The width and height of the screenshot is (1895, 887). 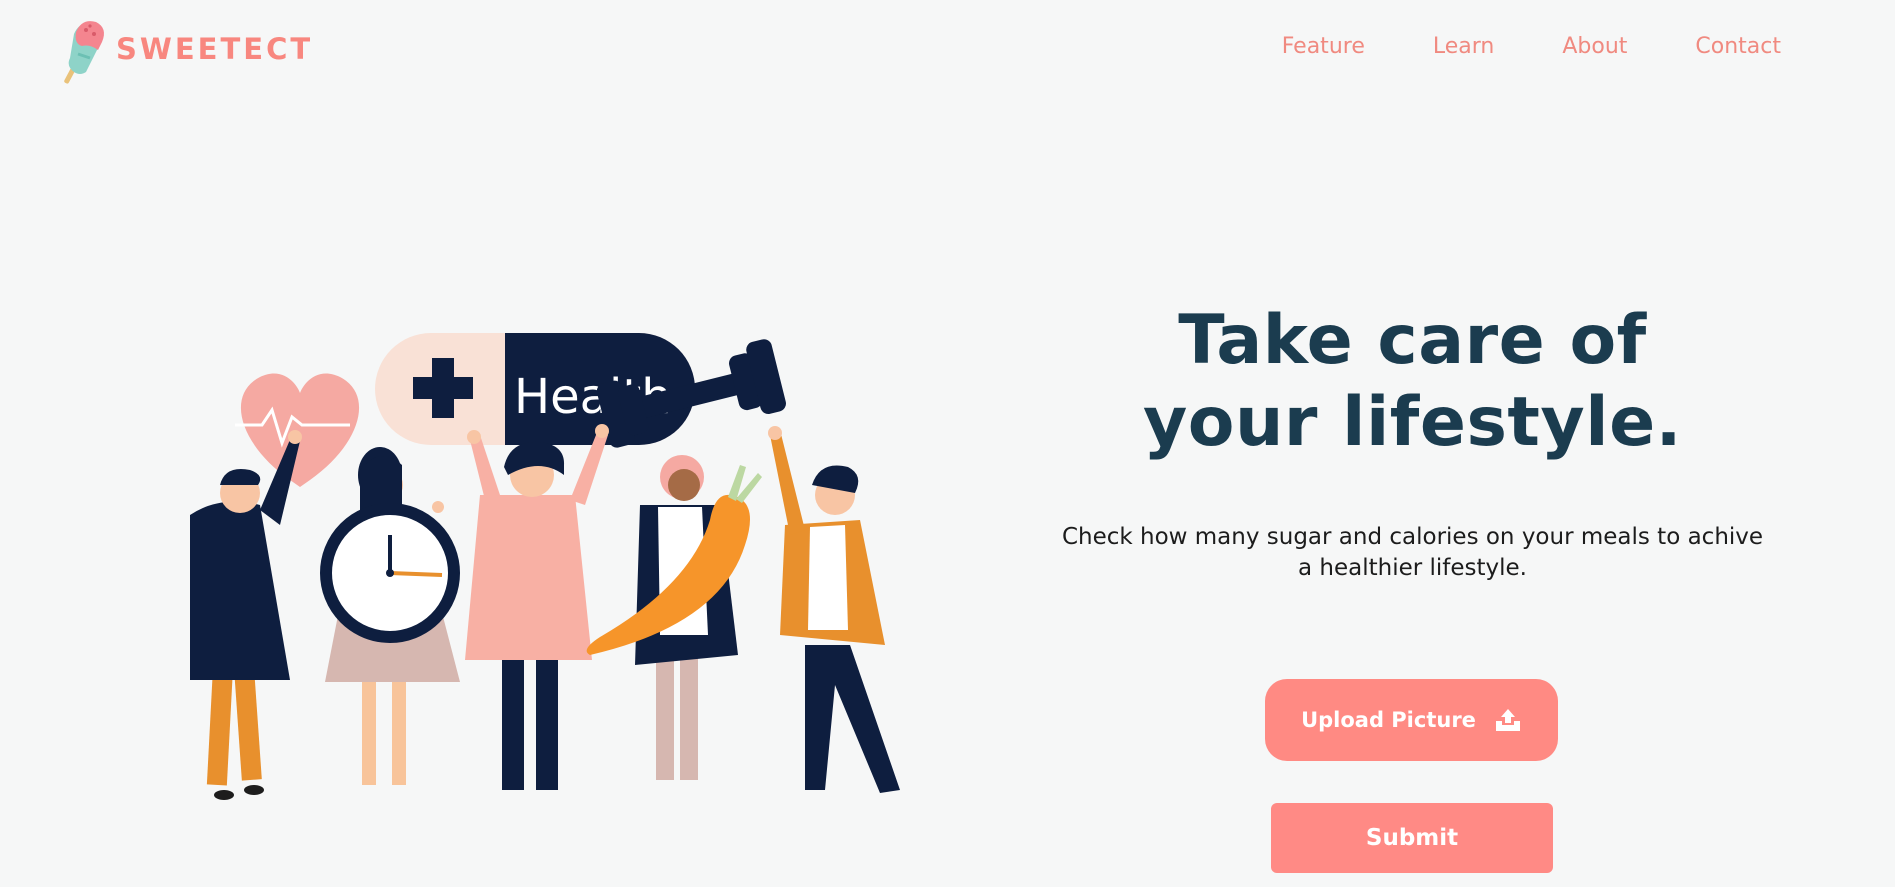 I want to click on submit-button: Submit, so click(x=1412, y=838).